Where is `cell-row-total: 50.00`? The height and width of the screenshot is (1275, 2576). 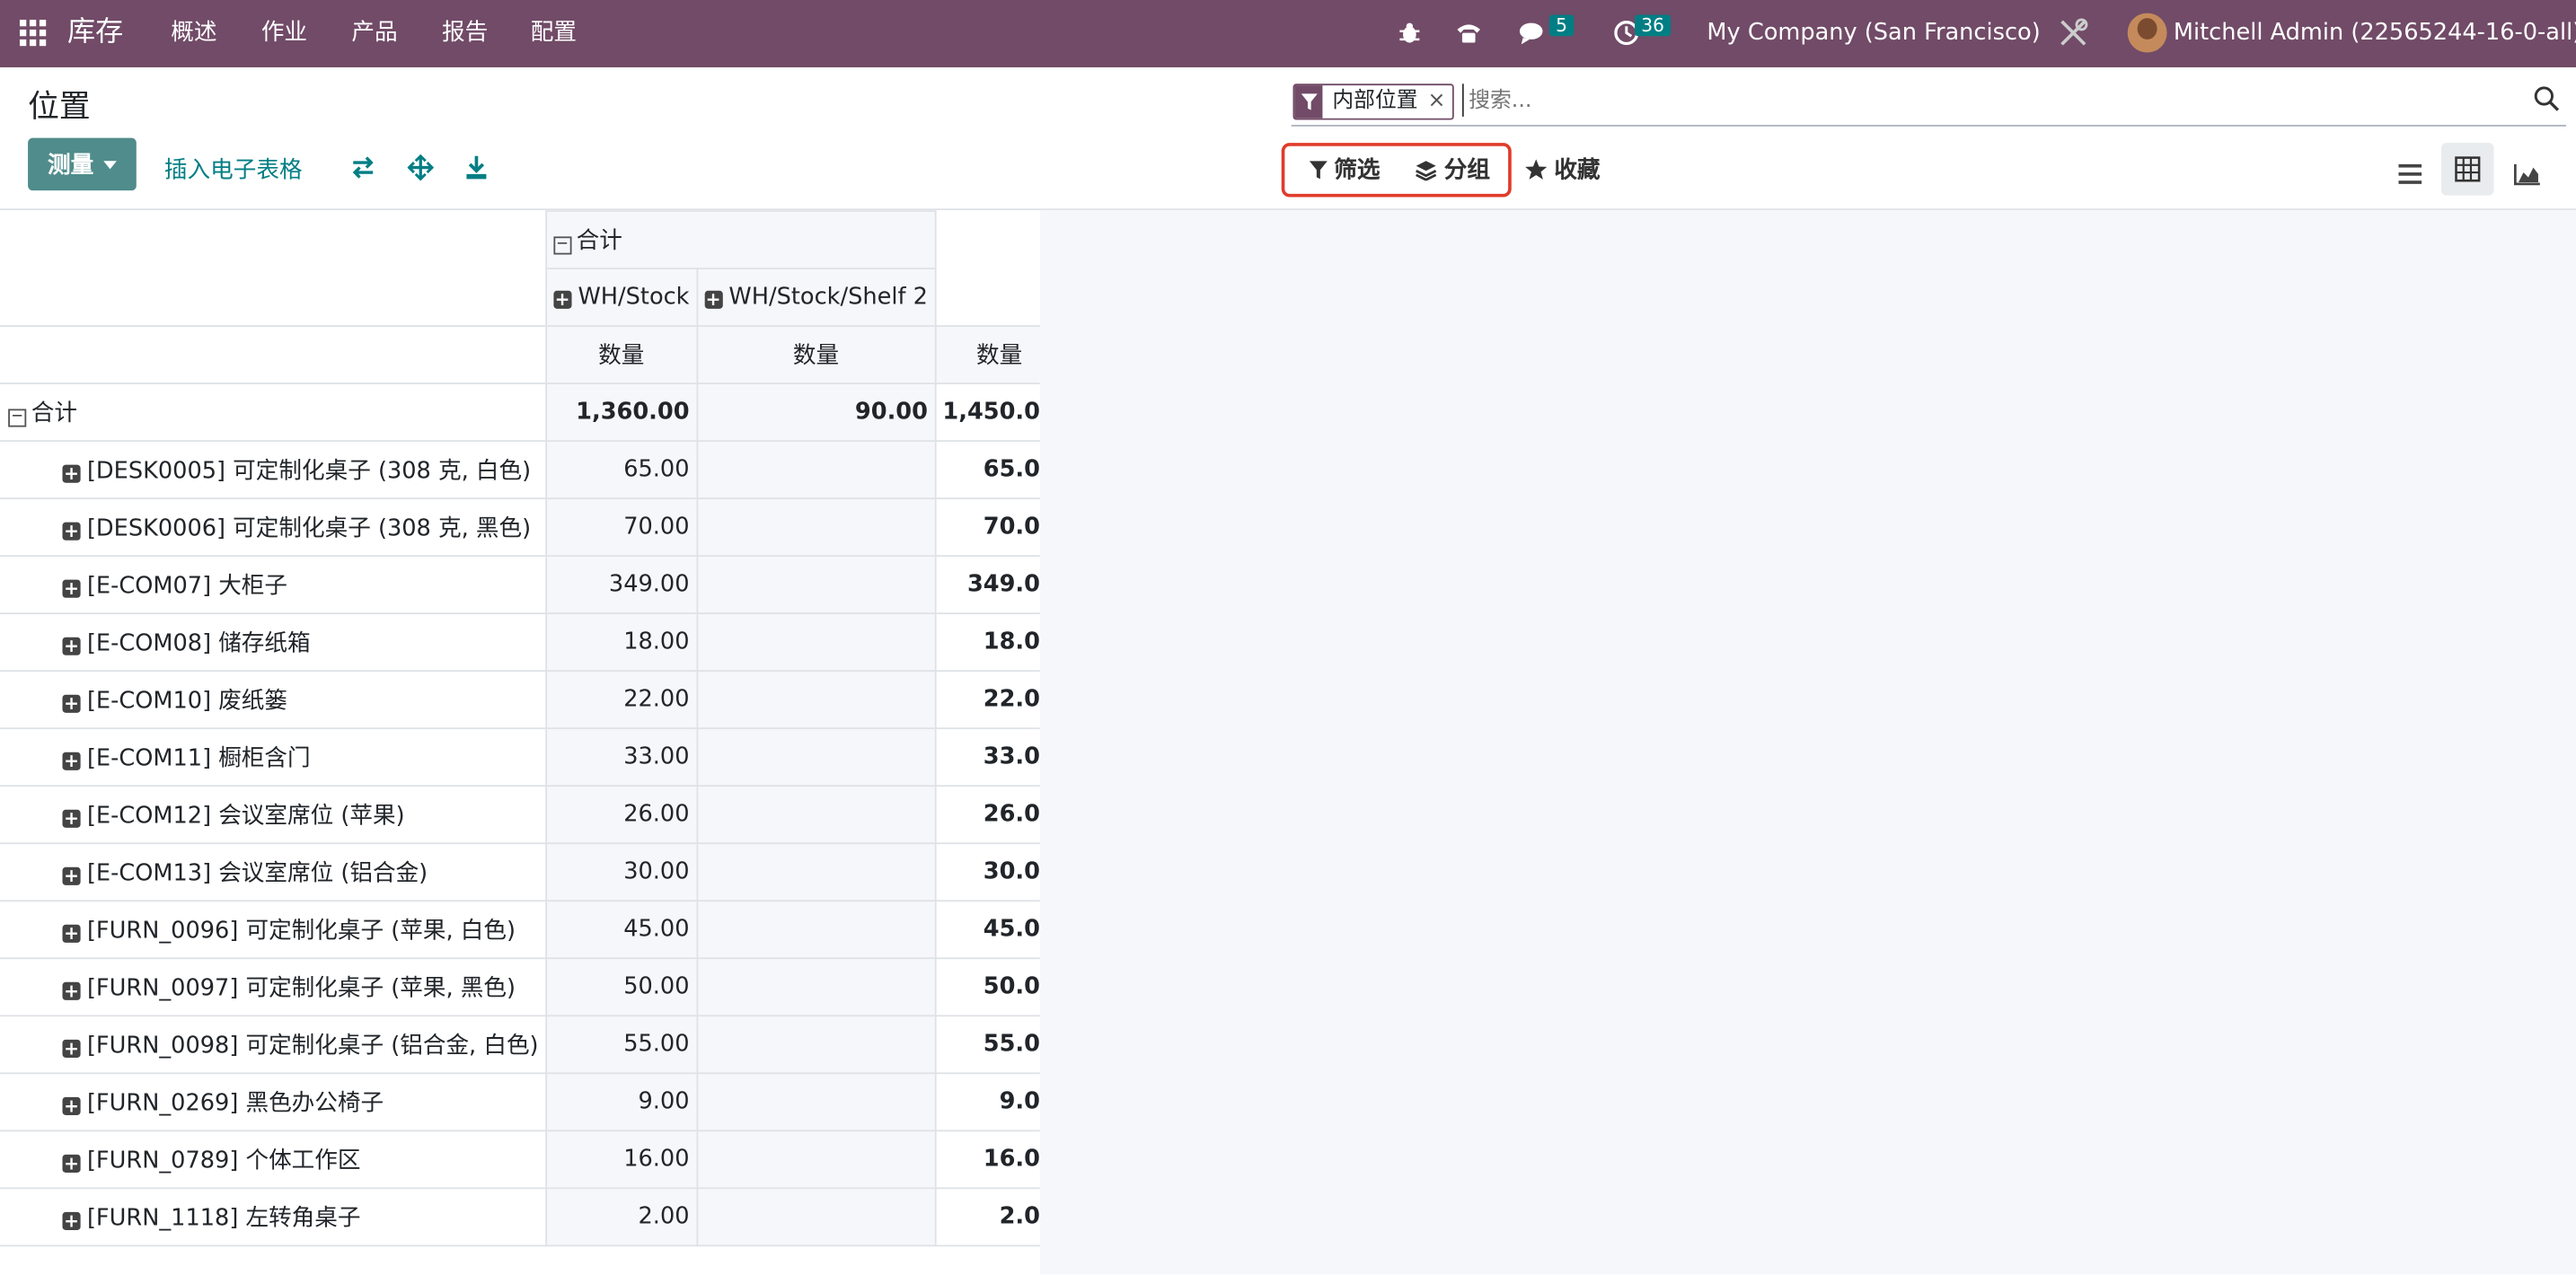
cell-row-total: 50.00 is located at coordinates (987, 987).